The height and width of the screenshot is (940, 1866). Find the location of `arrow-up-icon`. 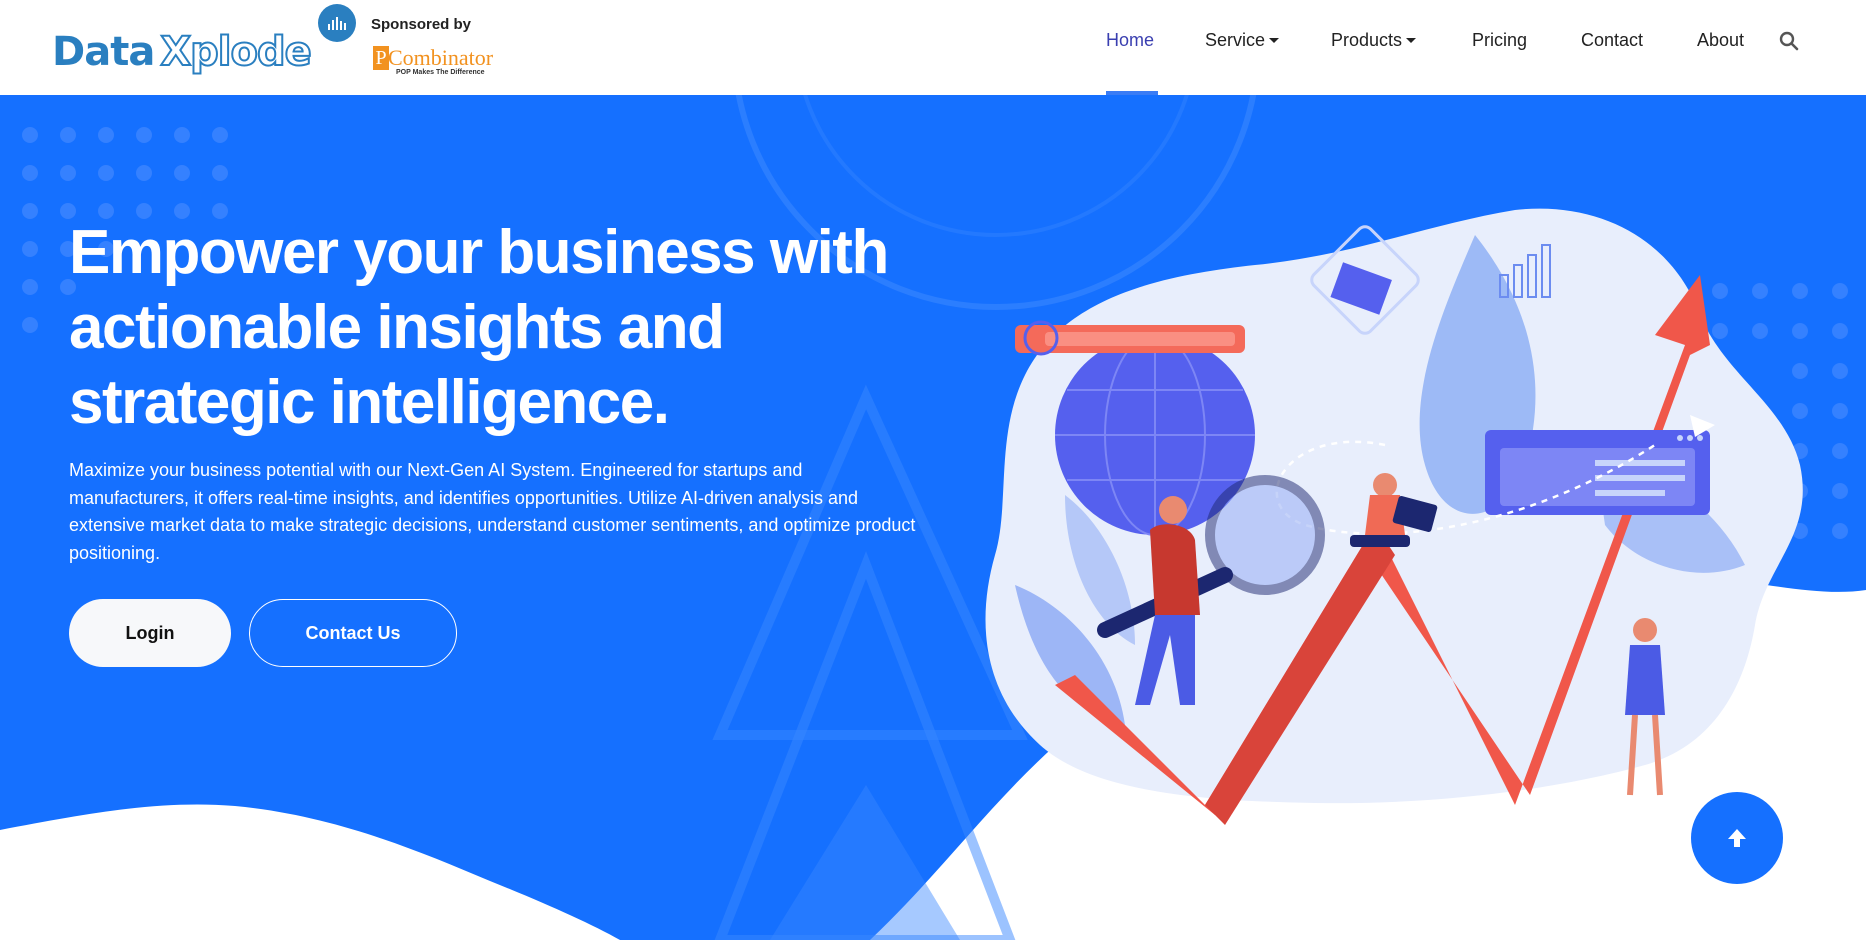

arrow-up-icon is located at coordinates (1737, 838).